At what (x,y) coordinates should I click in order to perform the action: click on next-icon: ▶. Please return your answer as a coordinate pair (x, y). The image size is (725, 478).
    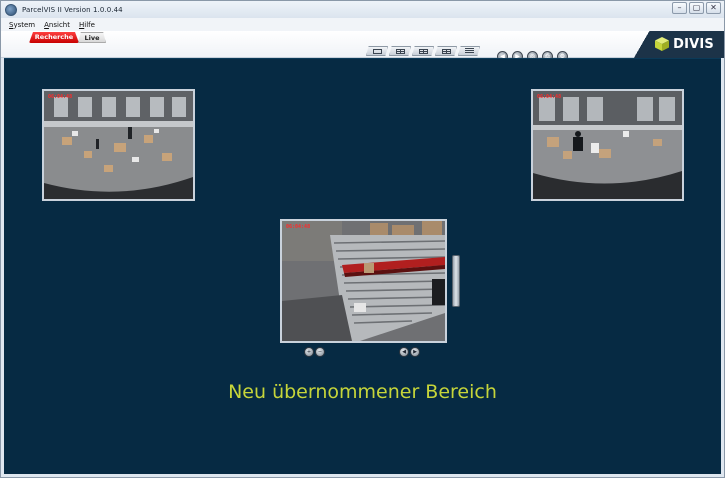
    Looking at the image, I should click on (415, 352).